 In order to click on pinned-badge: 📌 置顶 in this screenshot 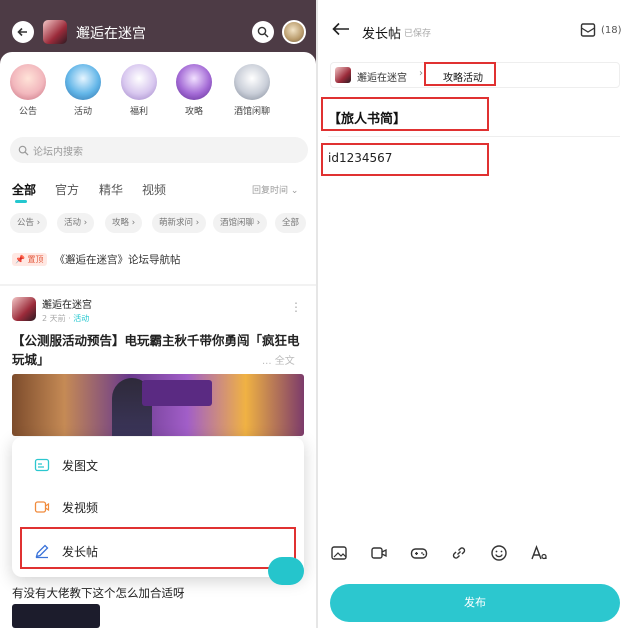, I will do `click(29, 259)`.